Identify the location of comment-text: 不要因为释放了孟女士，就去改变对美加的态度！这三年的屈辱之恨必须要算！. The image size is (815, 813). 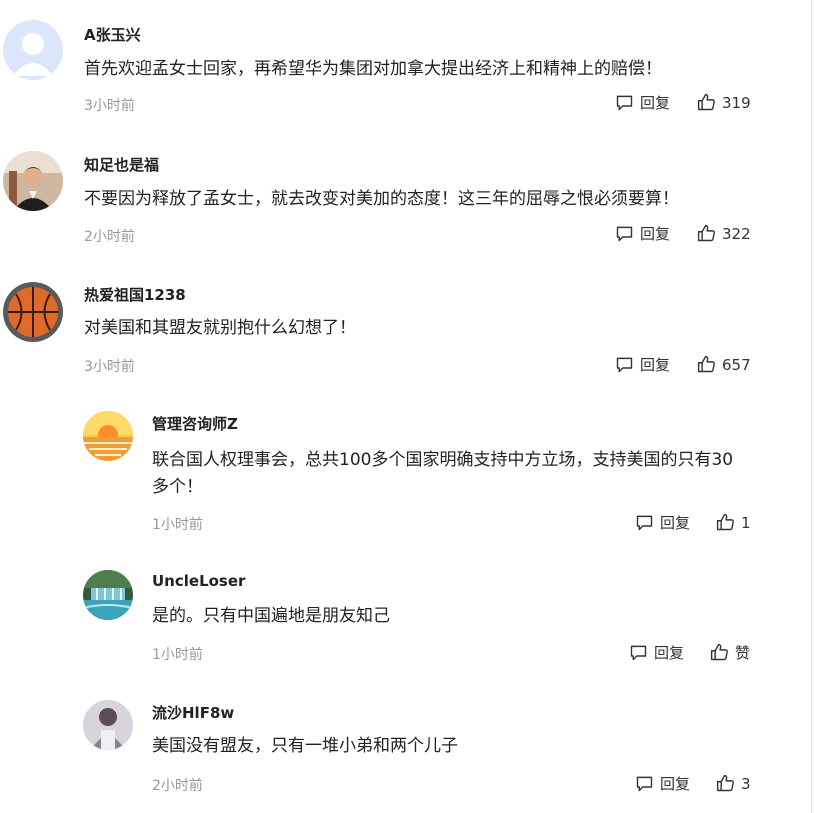
(381, 199).